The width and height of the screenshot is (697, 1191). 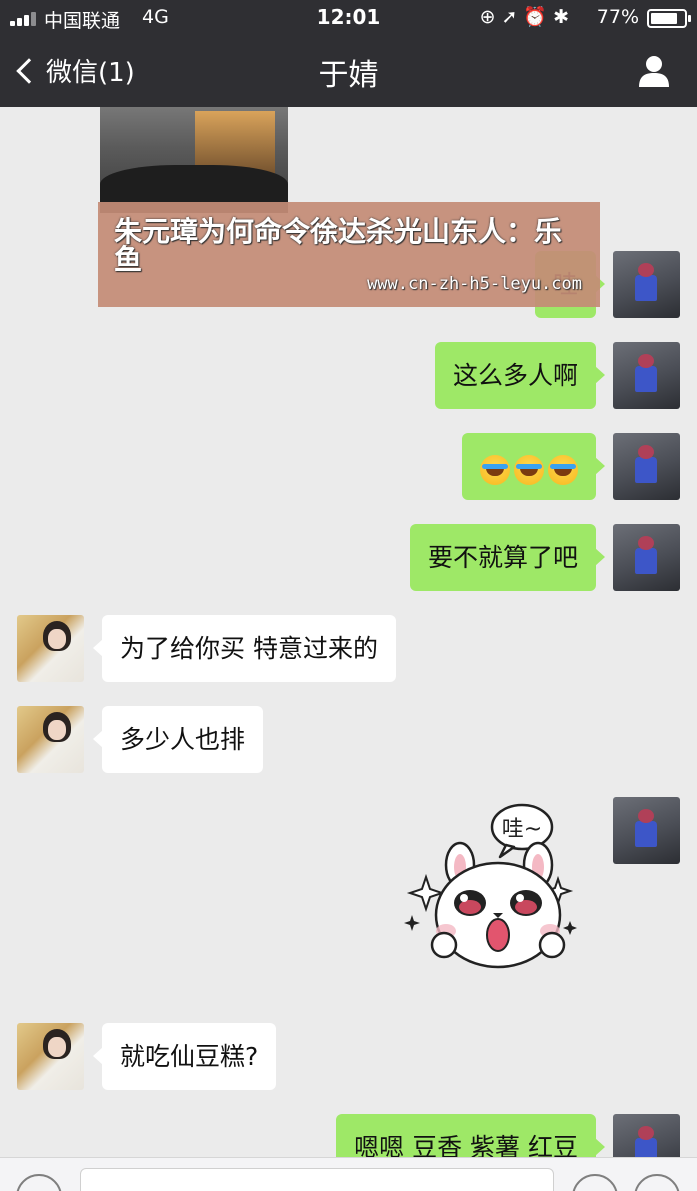 I want to click on battery-fill, so click(x=664, y=18).